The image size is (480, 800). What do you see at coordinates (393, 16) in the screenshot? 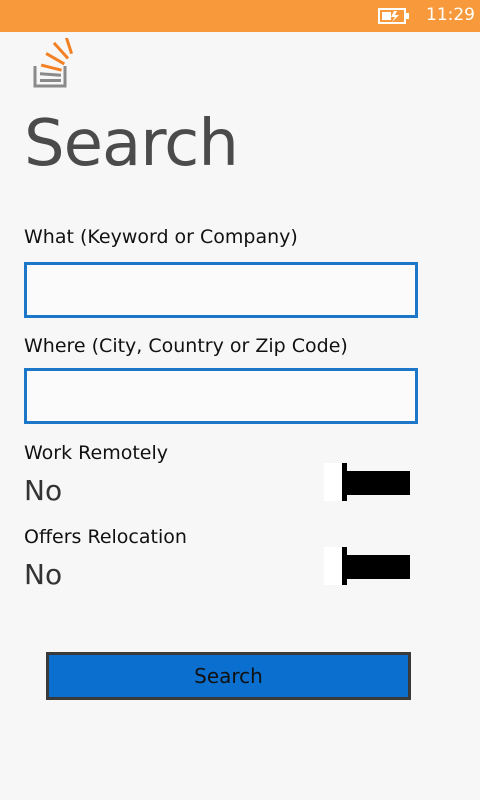
I see `battery-charging-icon` at bounding box center [393, 16].